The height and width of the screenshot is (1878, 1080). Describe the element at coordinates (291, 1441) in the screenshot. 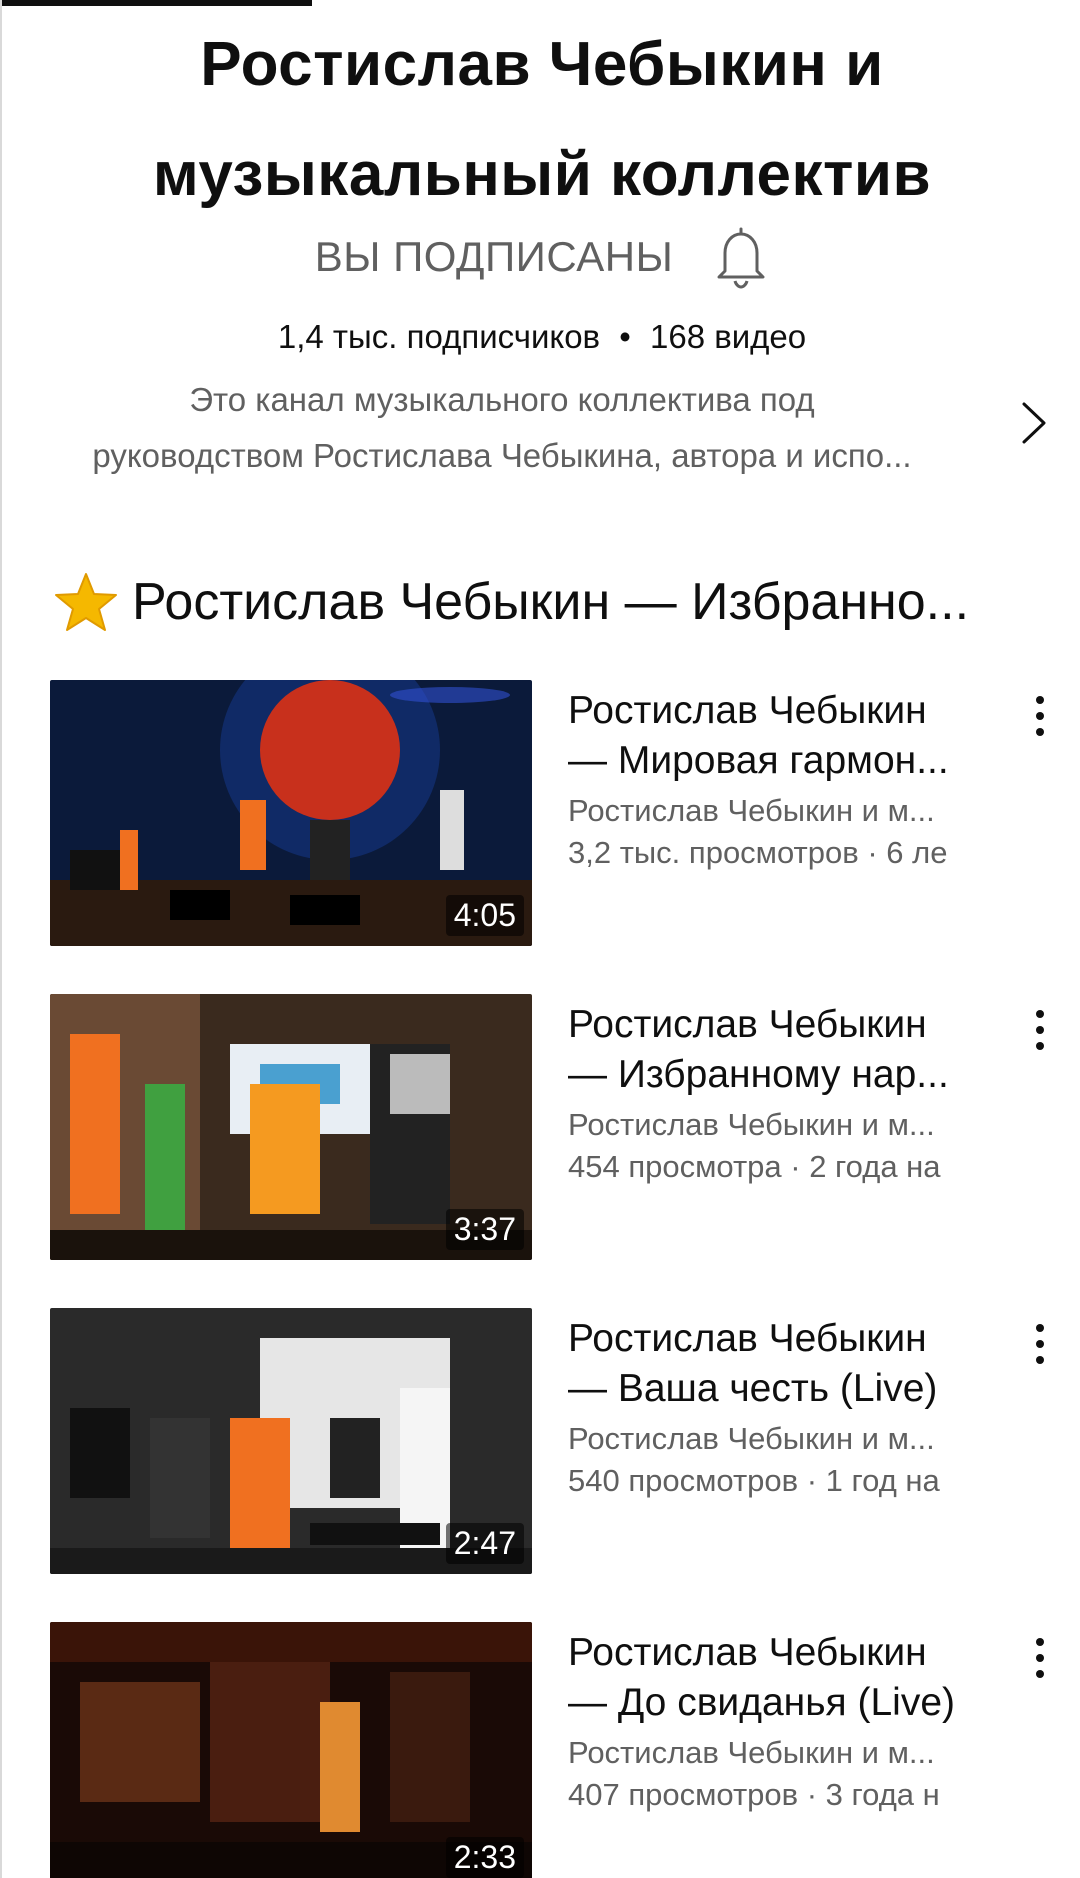

I see `video-thumbnail: 2:47` at that location.